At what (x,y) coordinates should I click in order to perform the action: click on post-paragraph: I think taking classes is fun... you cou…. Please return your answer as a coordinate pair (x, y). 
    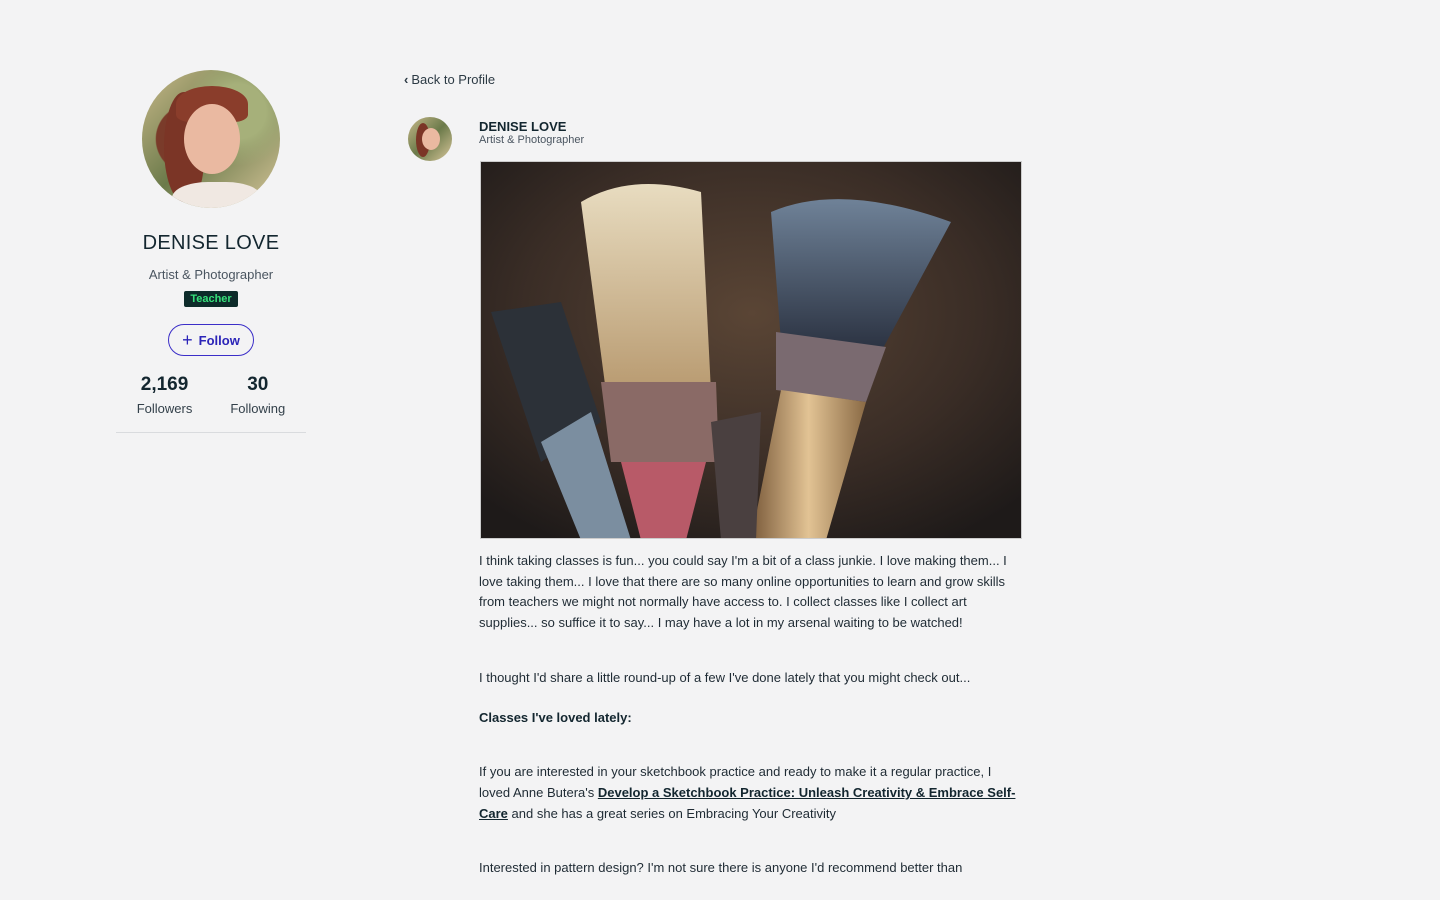
    Looking at the image, I should click on (743, 592).